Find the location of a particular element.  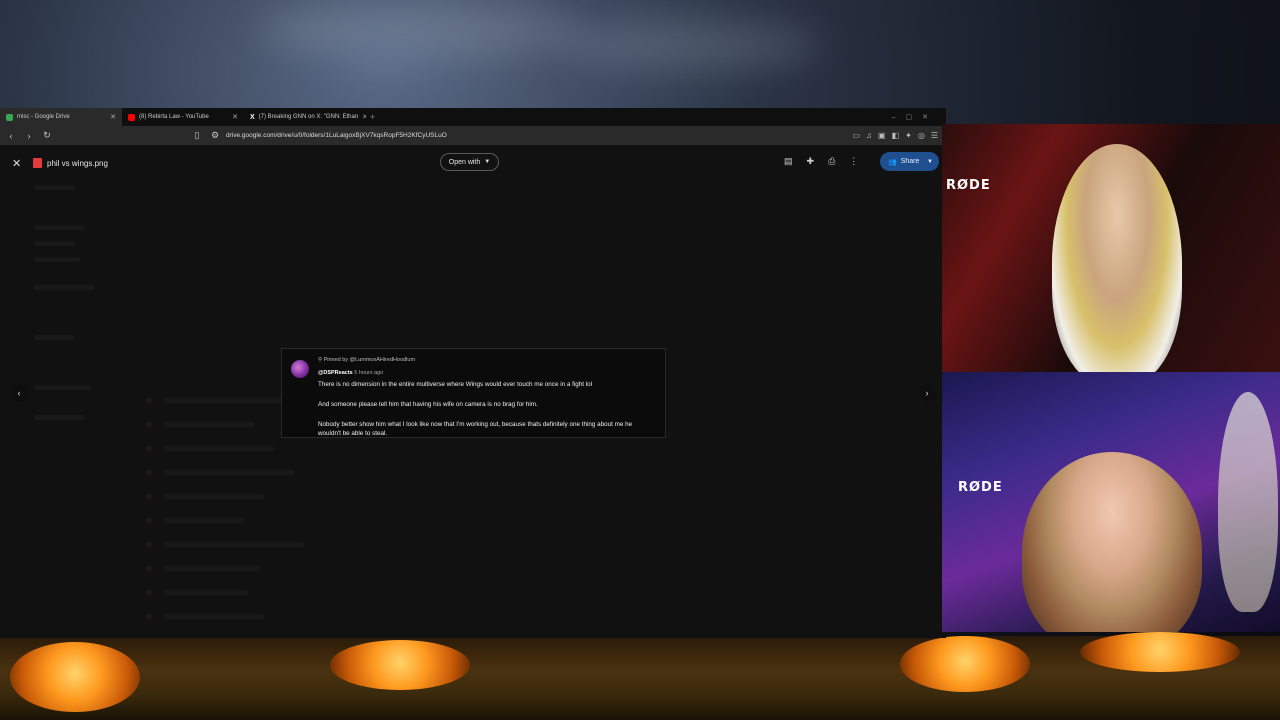

preview-actions: ▤ ✚ ⎙ ⋮ is located at coordinates (821, 161).